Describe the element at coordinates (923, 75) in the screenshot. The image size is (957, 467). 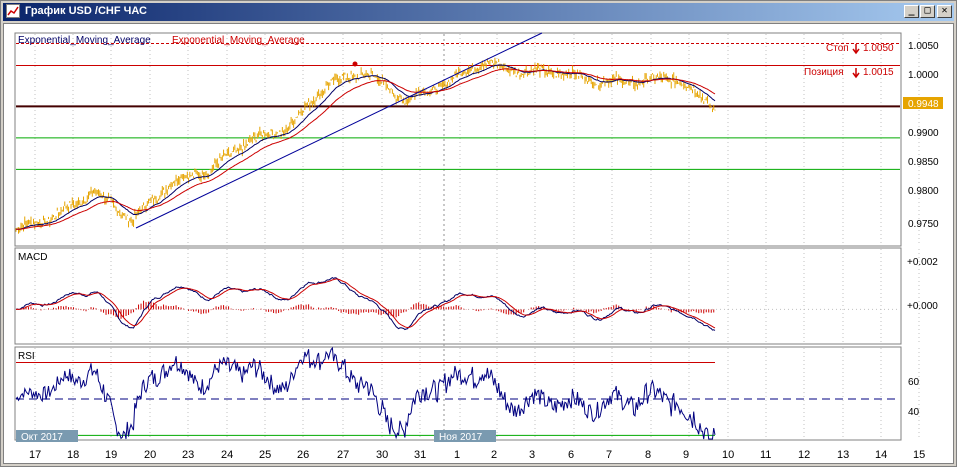
I see `y-tick: 1.0000` at that location.